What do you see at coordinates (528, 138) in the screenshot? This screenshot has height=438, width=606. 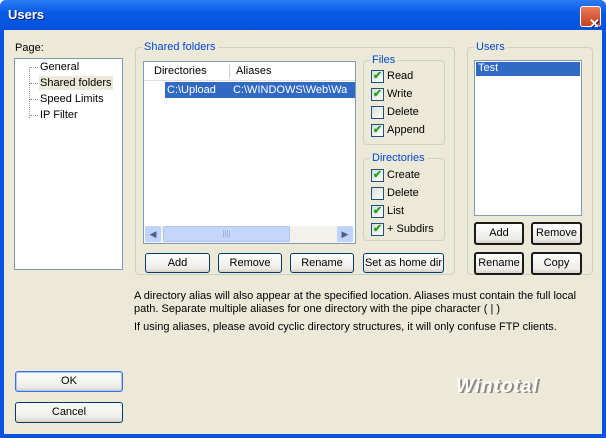 I see `users-list: Test` at bounding box center [528, 138].